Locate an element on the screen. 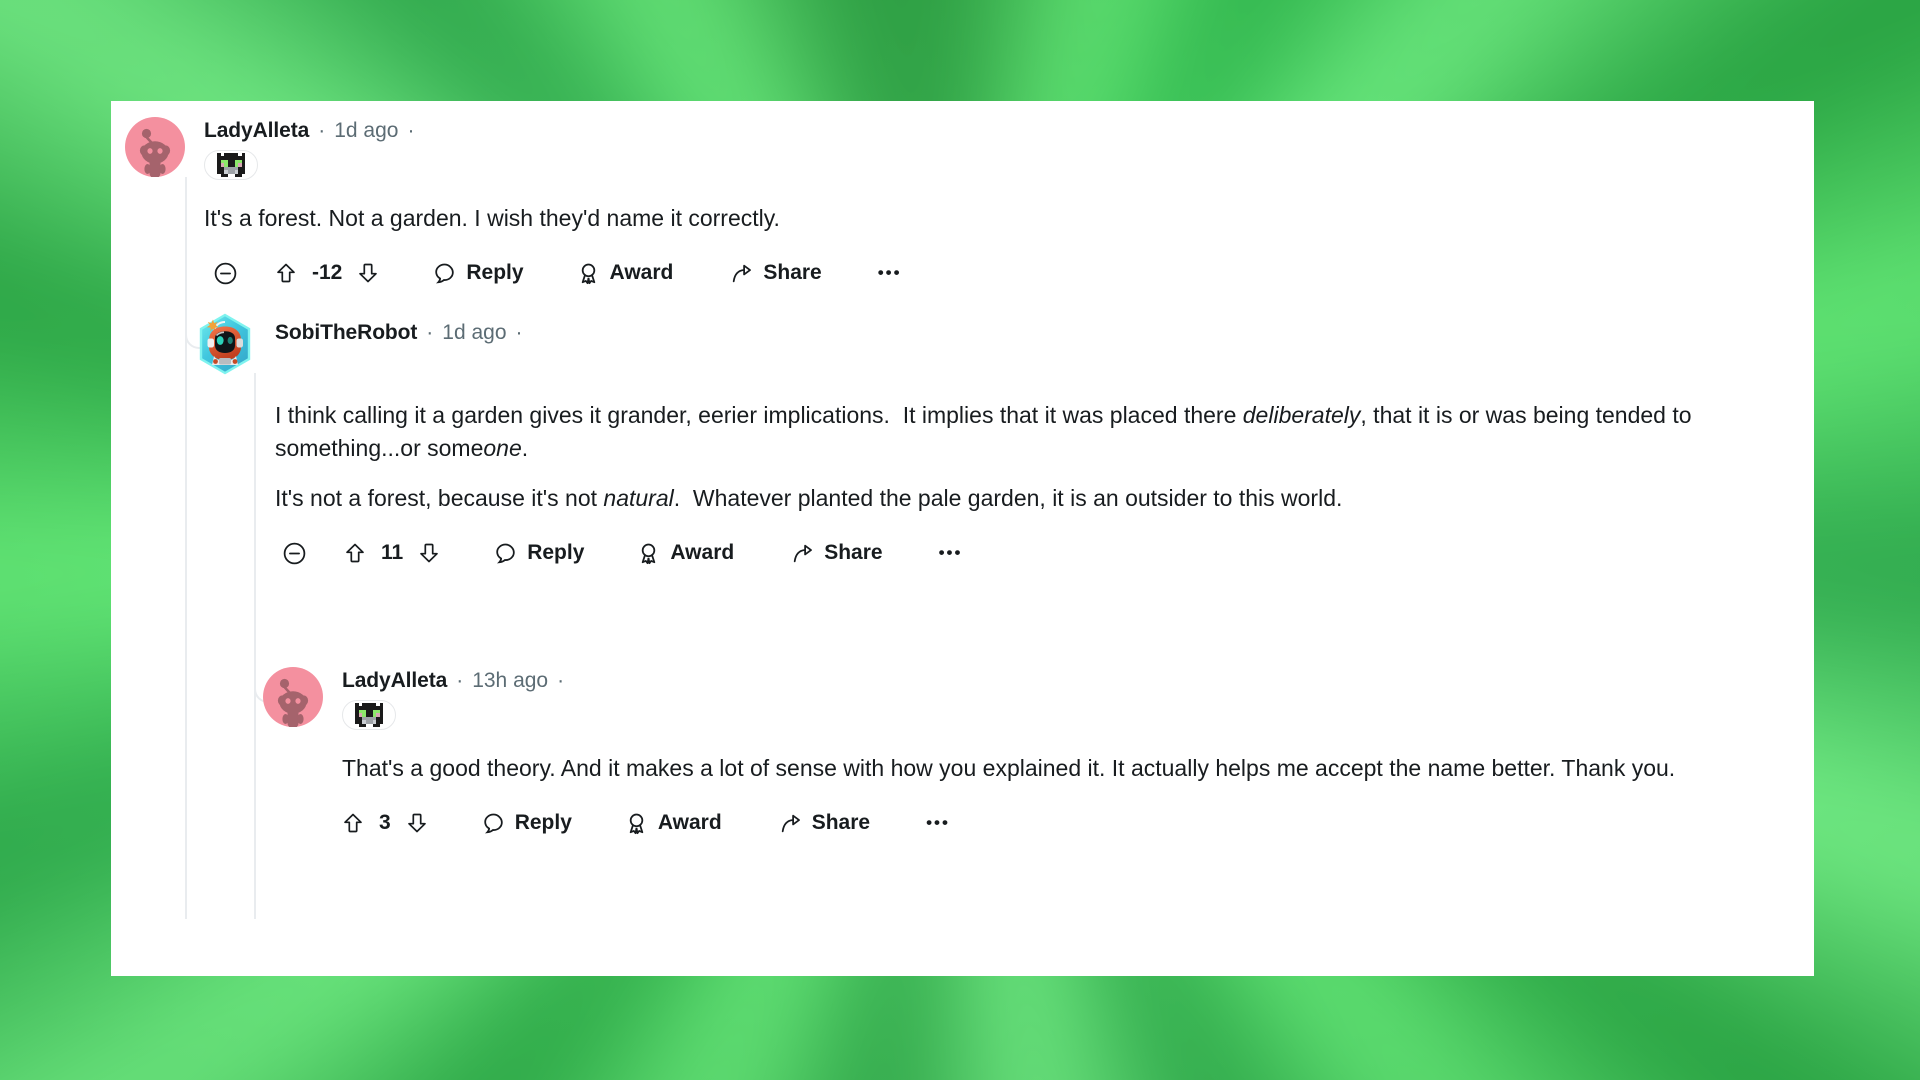 Image resolution: width=1920 pixels, height=1080 pixels. comment-header: LadyAlleta · 13h ago · is located at coordinates (1028, 698).